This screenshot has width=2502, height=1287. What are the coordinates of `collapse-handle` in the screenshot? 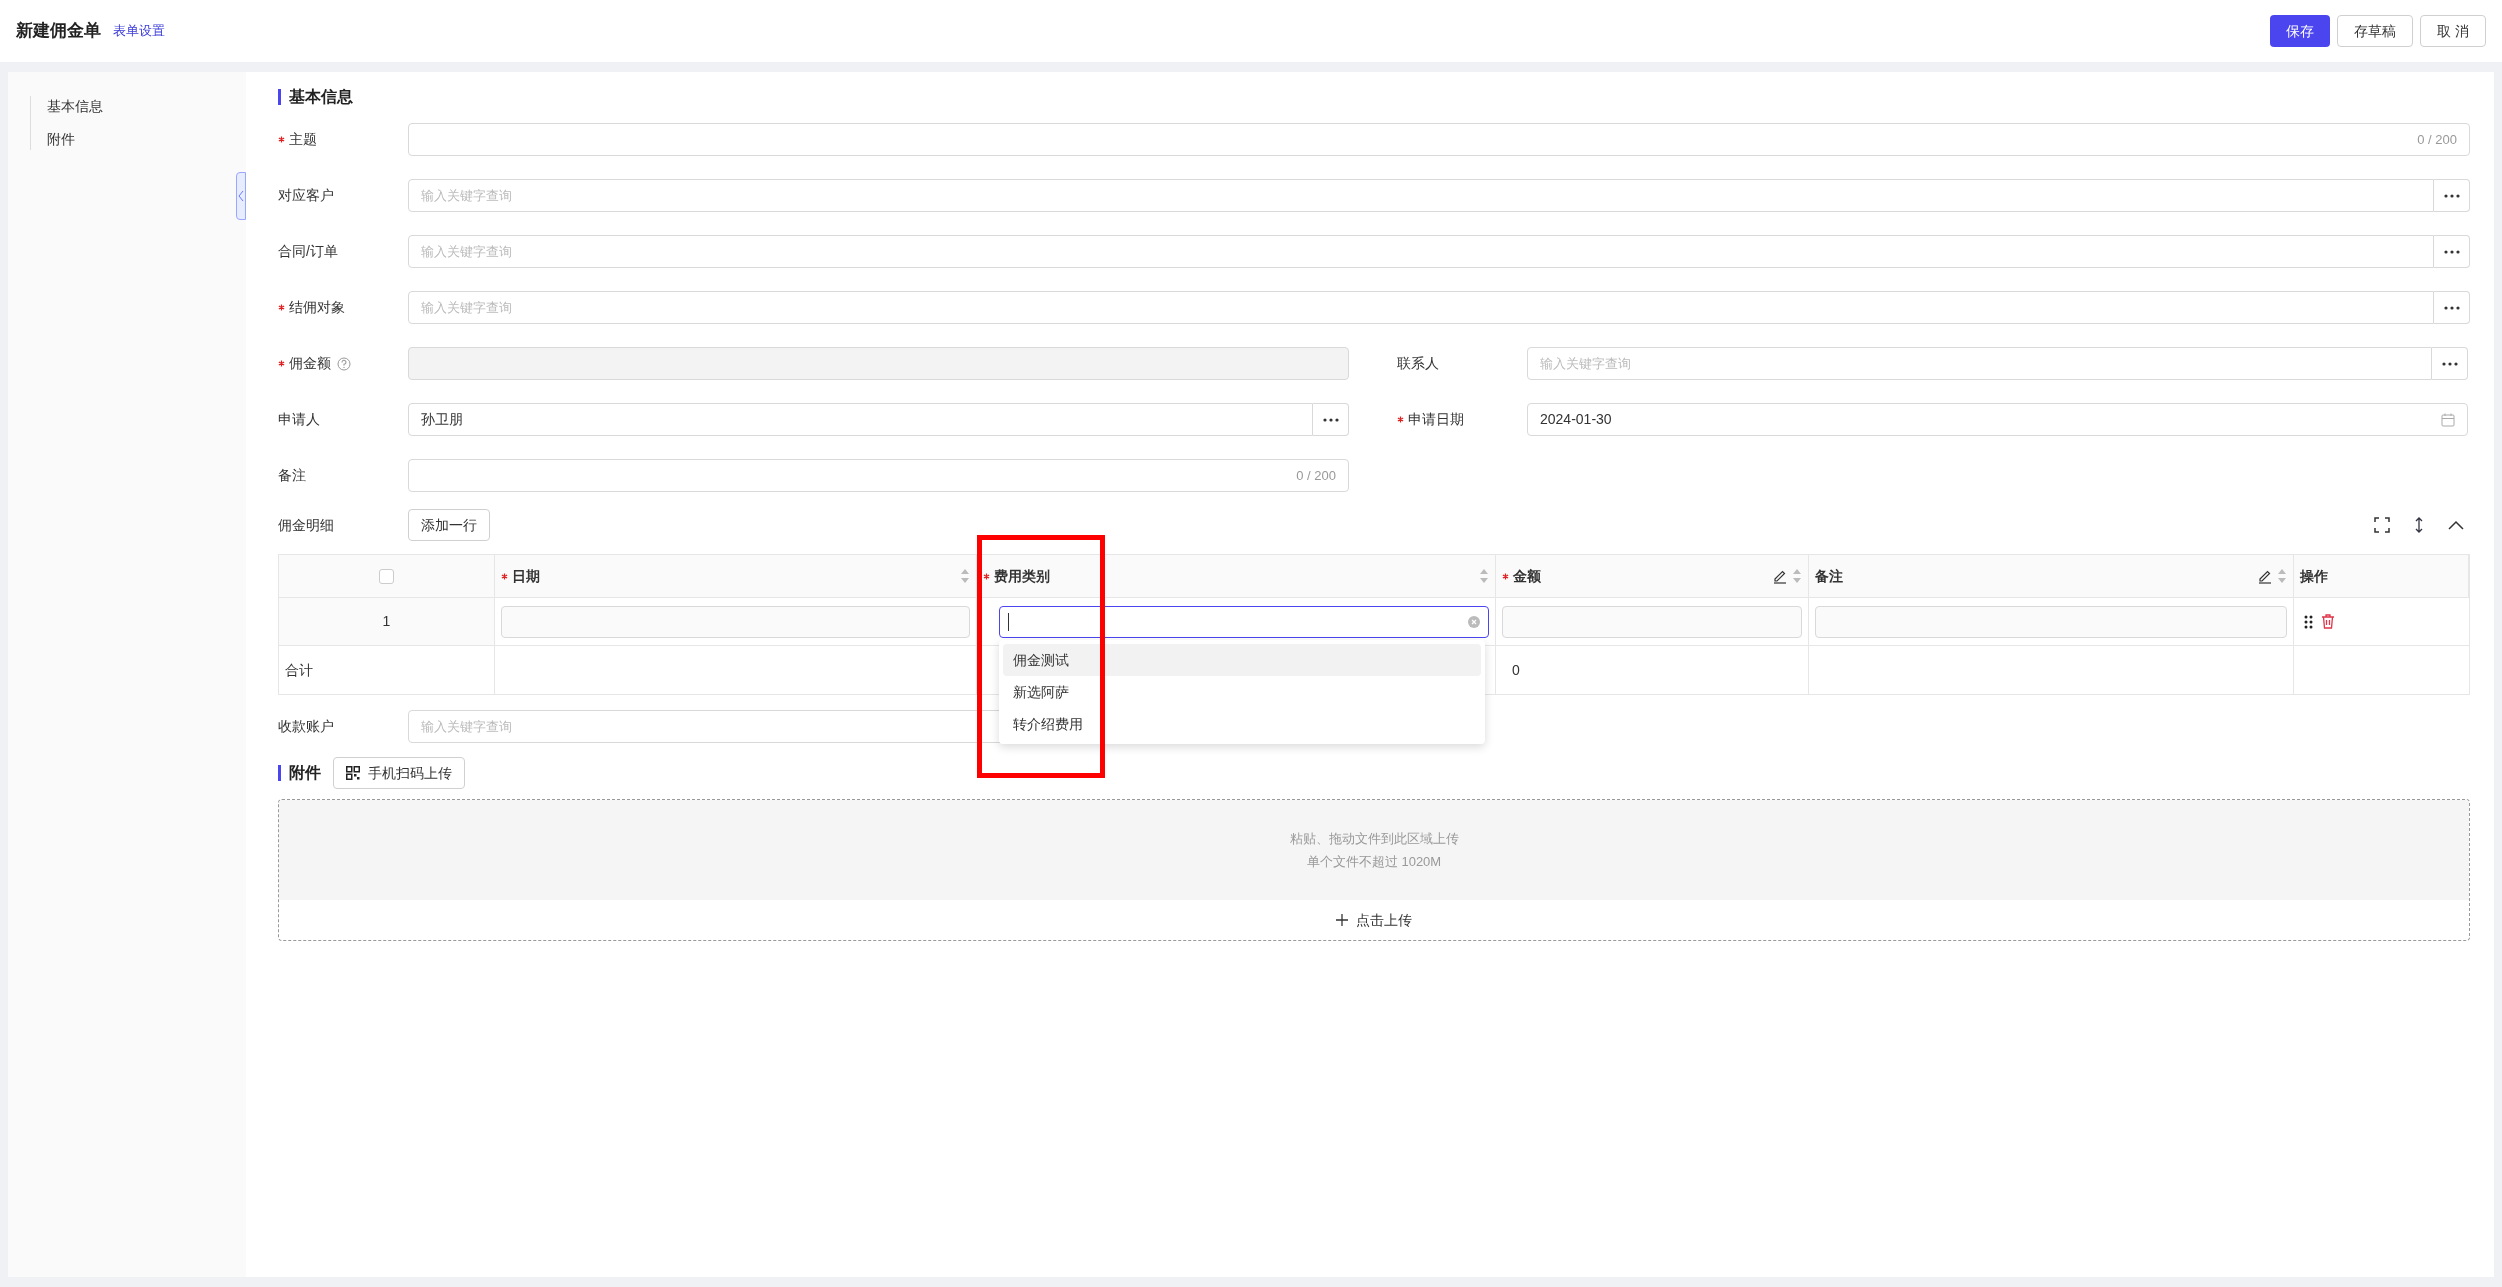 It's located at (241, 196).